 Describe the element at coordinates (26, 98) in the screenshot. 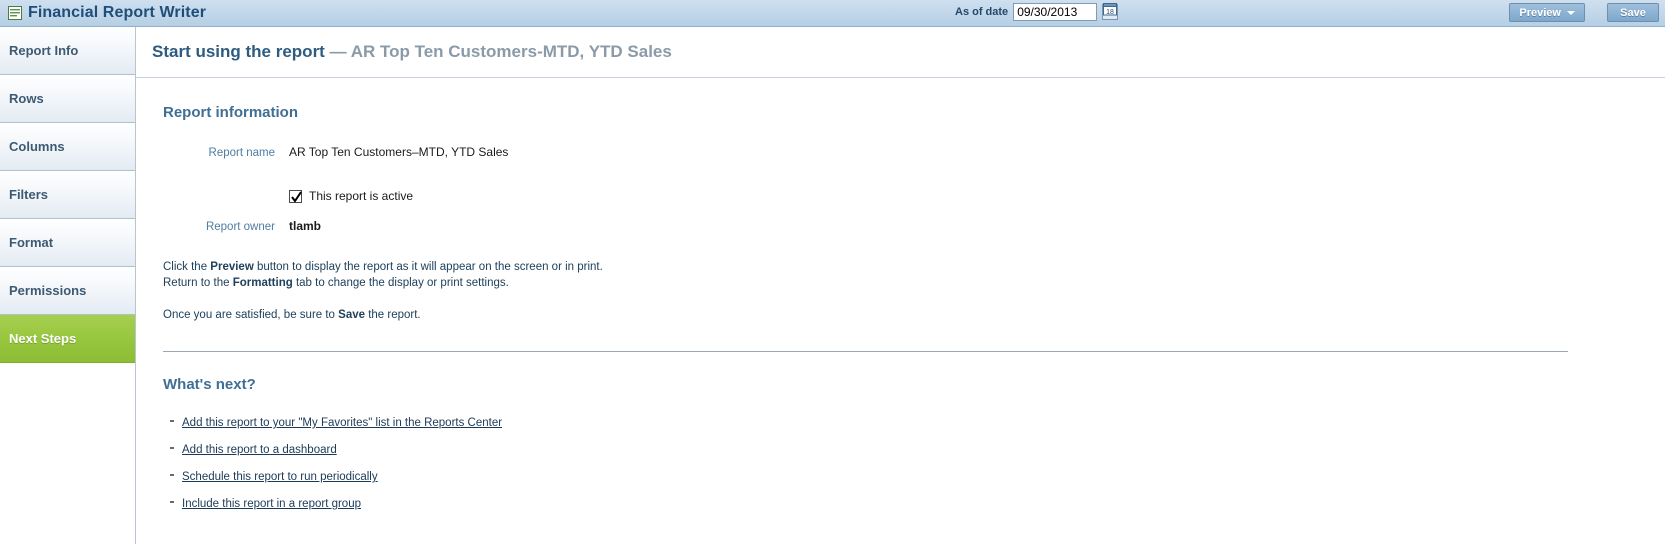

I see `sidebar-item-label: Rows` at that location.